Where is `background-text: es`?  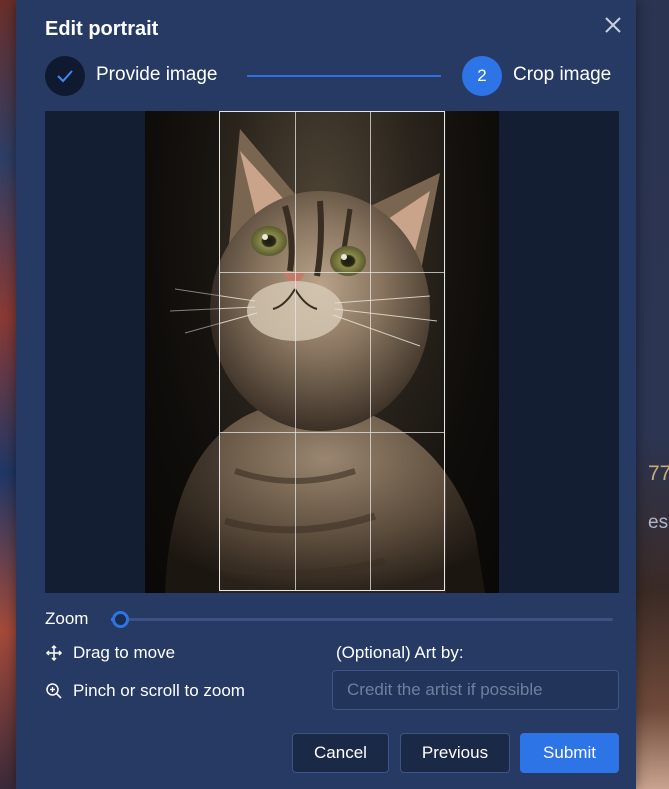
background-text: es is located at coordinates (658, 522).